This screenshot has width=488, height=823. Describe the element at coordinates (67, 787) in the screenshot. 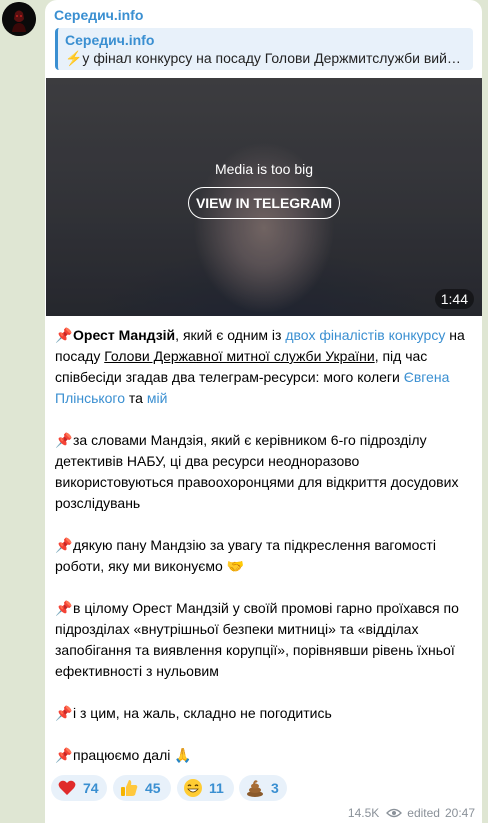

I see `heart-icon` at that location.